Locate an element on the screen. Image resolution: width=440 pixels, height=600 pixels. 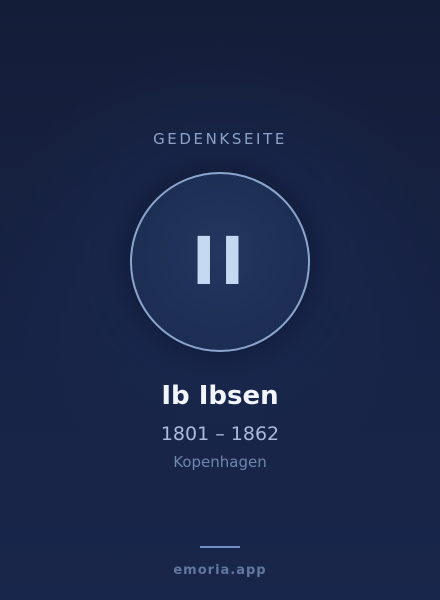
brand-link: emoria.app is located at coordinates (220, 570).